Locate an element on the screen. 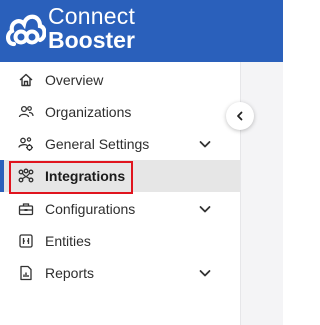 Image resolution: width=320 pixels, height=325 pixels. cloud-link-logo-icon is located at coordinates (26, 29).